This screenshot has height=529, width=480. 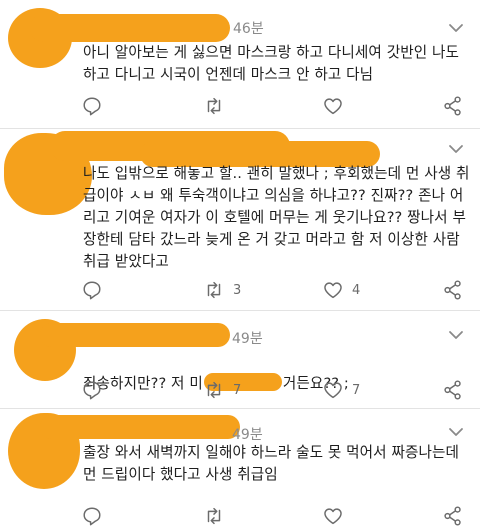 I want to click on retweet-button: 7, so click(x=222, y=390).